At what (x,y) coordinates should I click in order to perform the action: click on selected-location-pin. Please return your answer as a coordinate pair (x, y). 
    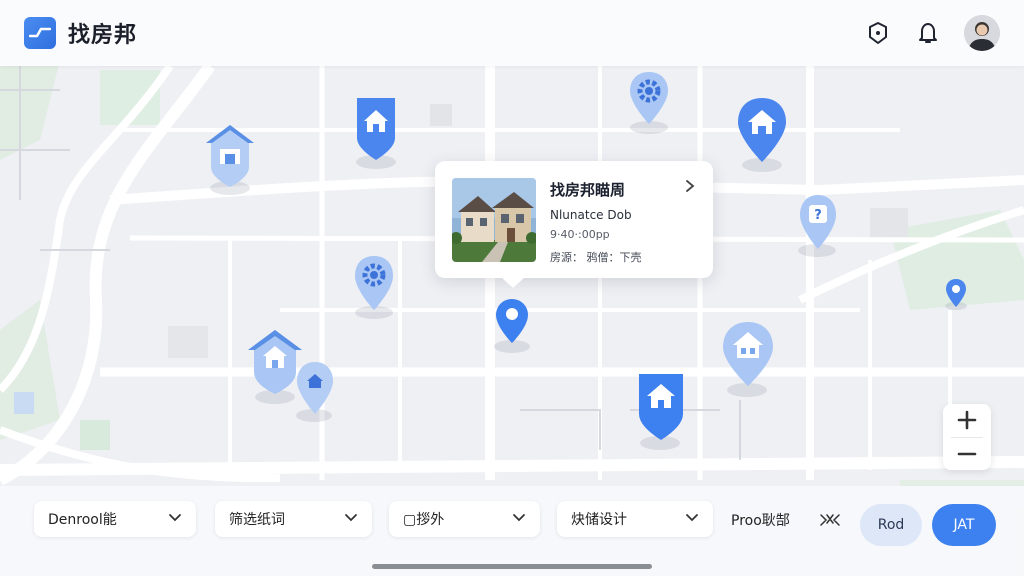
    Looking at the image, I should click on (512, 323).